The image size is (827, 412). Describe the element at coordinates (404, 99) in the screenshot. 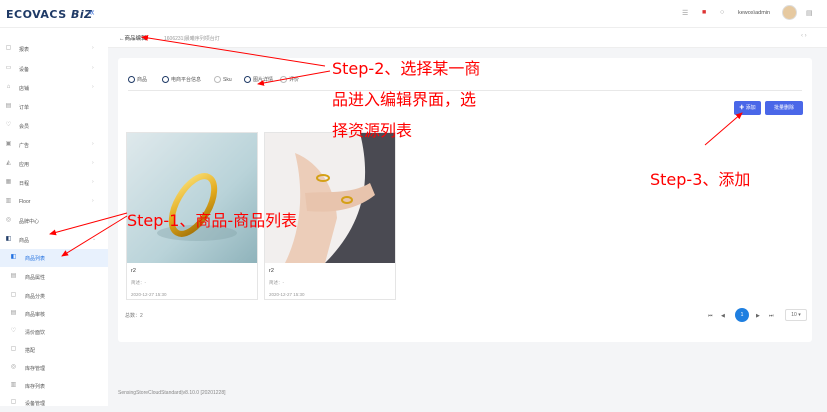

I see `annotation-step2-line2: 品进入编辑界面，选` at that location.